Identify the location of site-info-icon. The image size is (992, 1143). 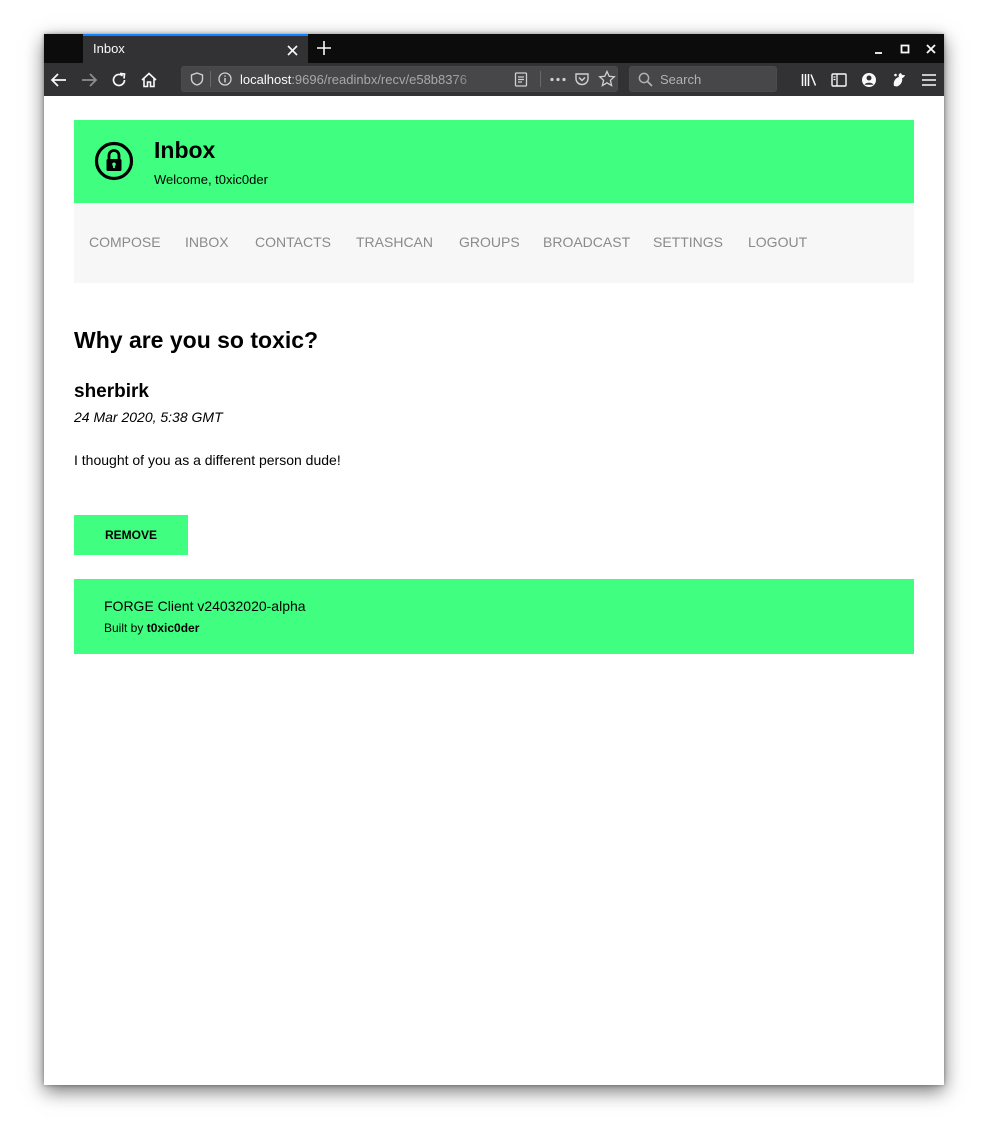
(225, 79).